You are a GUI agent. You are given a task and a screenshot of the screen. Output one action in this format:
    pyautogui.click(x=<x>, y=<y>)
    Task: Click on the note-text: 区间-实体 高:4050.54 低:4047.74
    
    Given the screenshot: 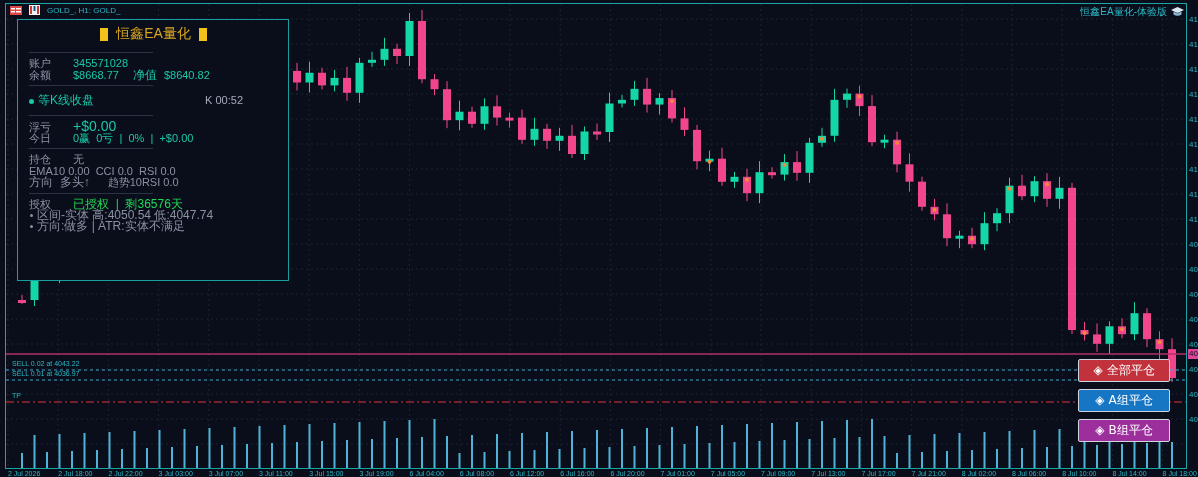 What is the action you would take?
    pyautogui.click(x=125, y=215)
    